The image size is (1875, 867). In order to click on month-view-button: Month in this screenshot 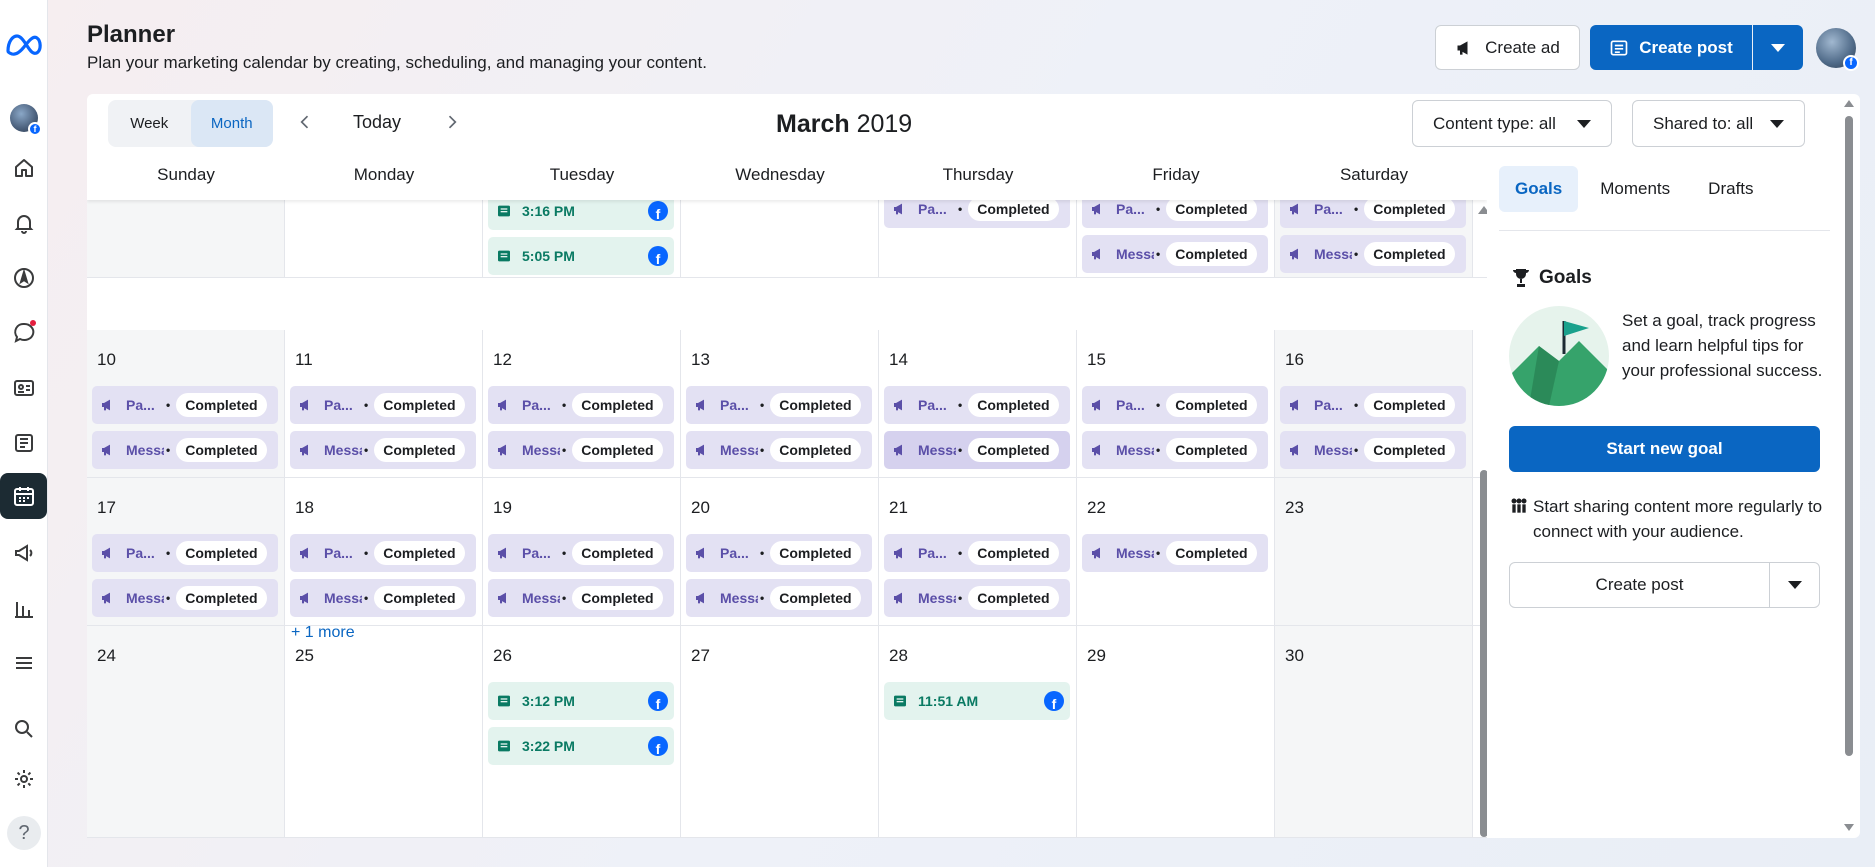, I will do `click(231, 123)`.